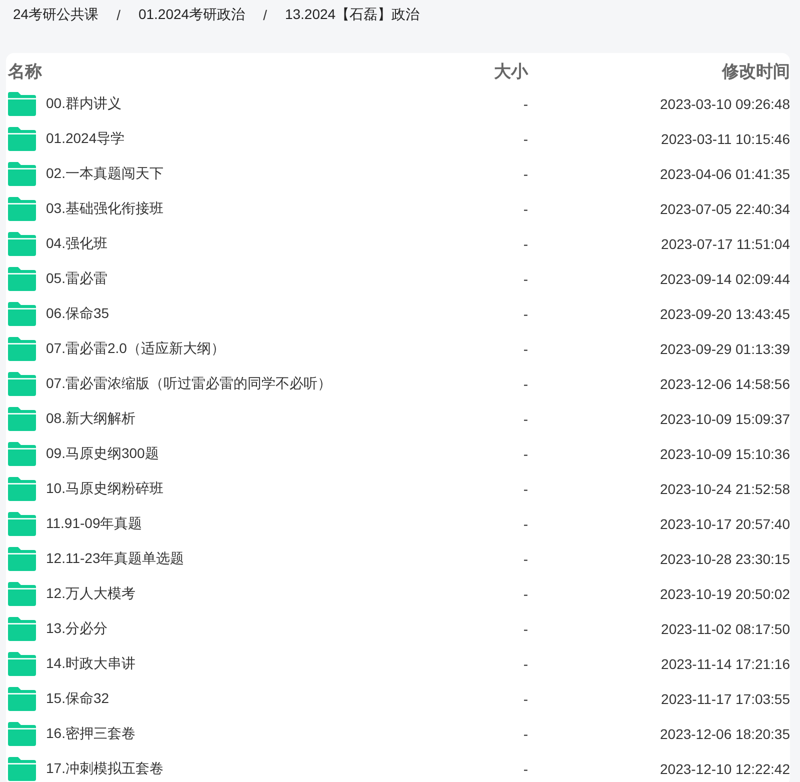 Image resolution: width=800 pixels, height=782 pixels. Describe the element at coordinates (105, 769) in the screenshot. I see `folder-name: 17.冲刺模拟五套卷` at that location.